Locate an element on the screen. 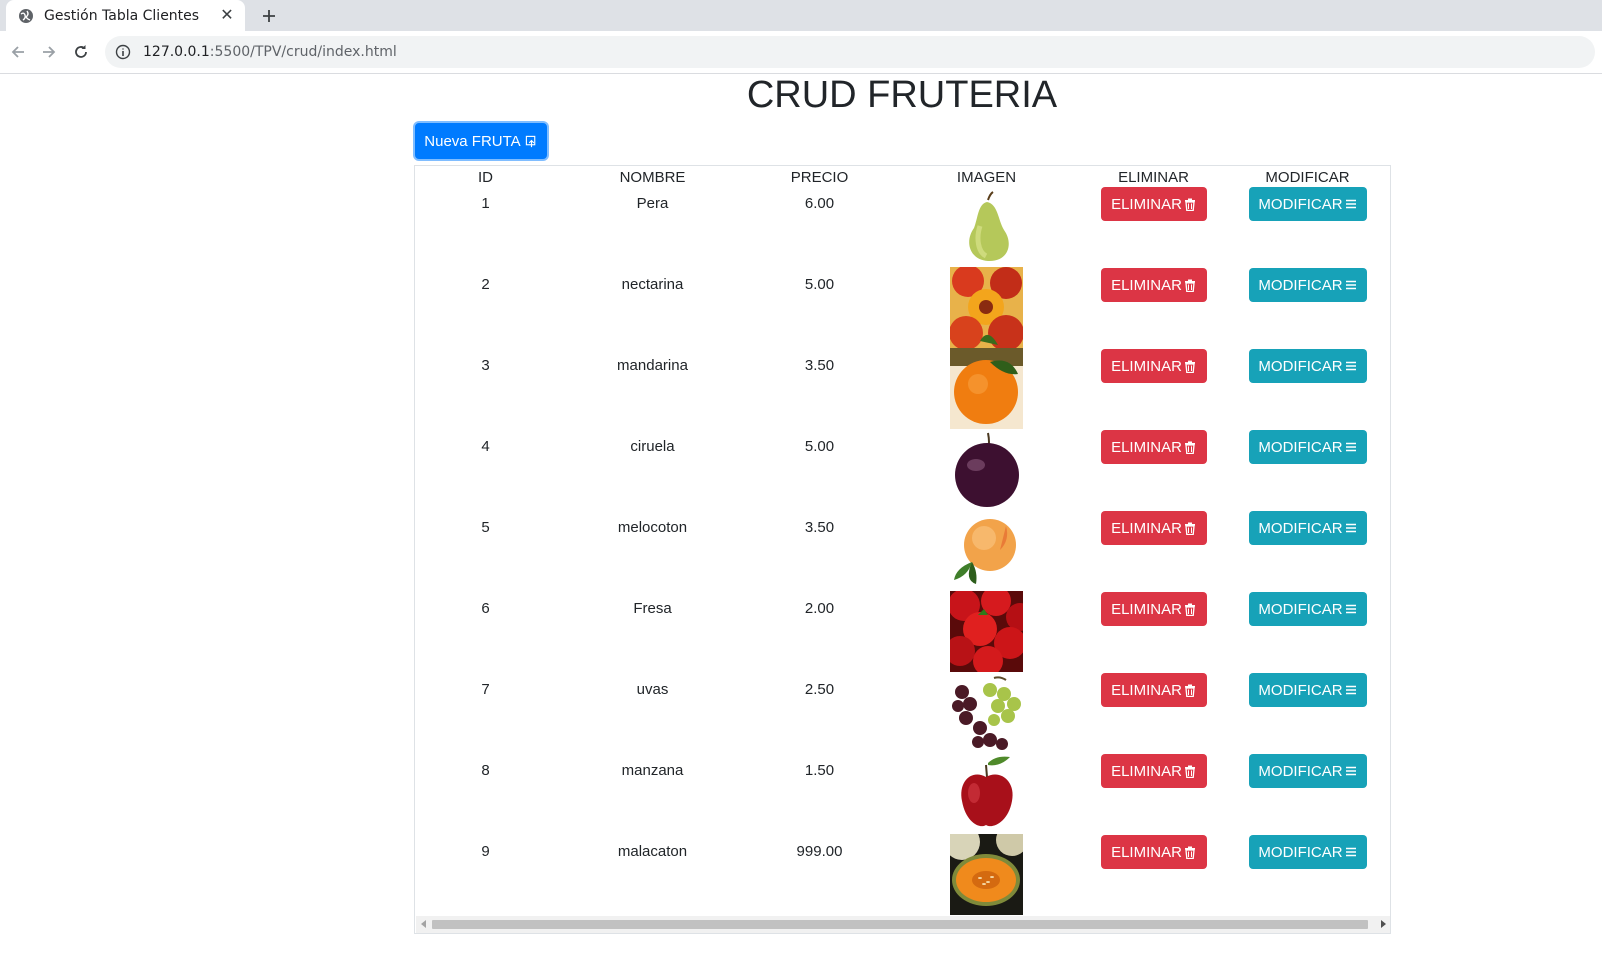 The image size is (1602, 959). browser-tab-bar: Gestión Tabla Clientes ✕ is located at coordinates (801, 15).